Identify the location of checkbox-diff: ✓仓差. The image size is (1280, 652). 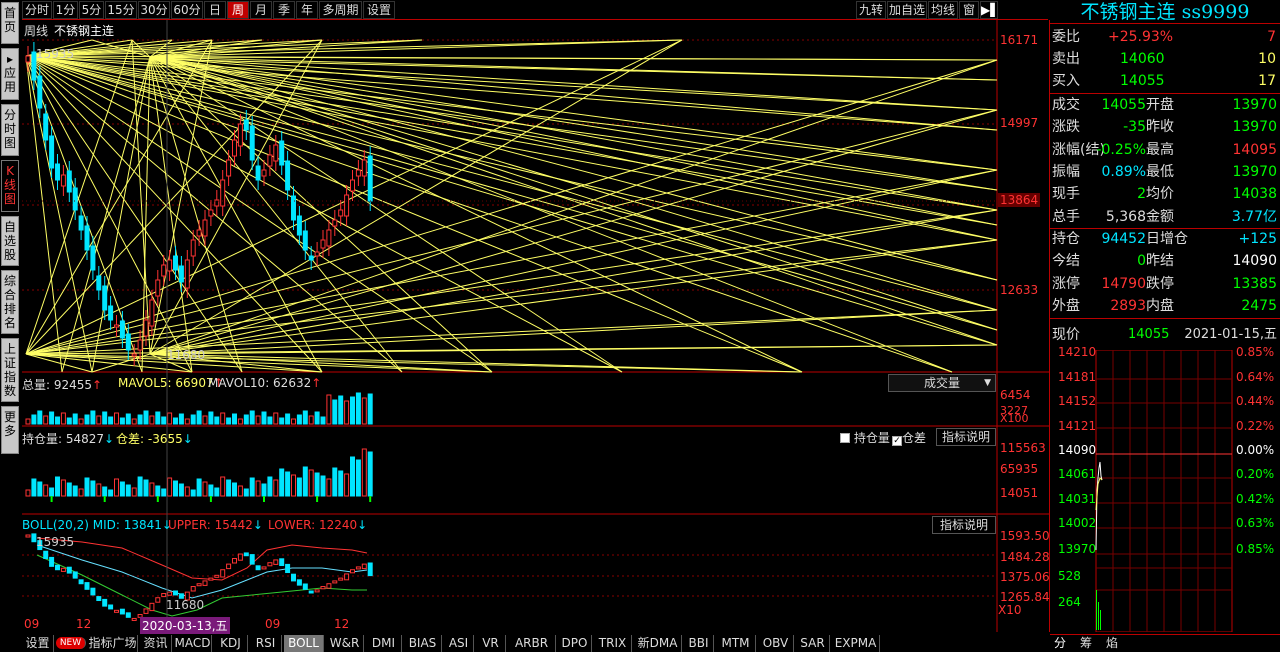
(909, 437).